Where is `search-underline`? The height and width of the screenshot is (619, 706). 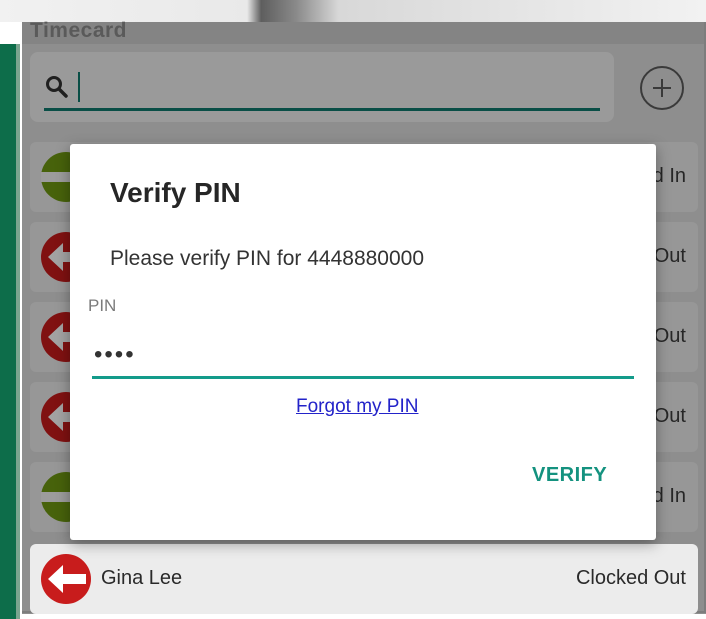
search-underline is located at coordinates (322, 109).